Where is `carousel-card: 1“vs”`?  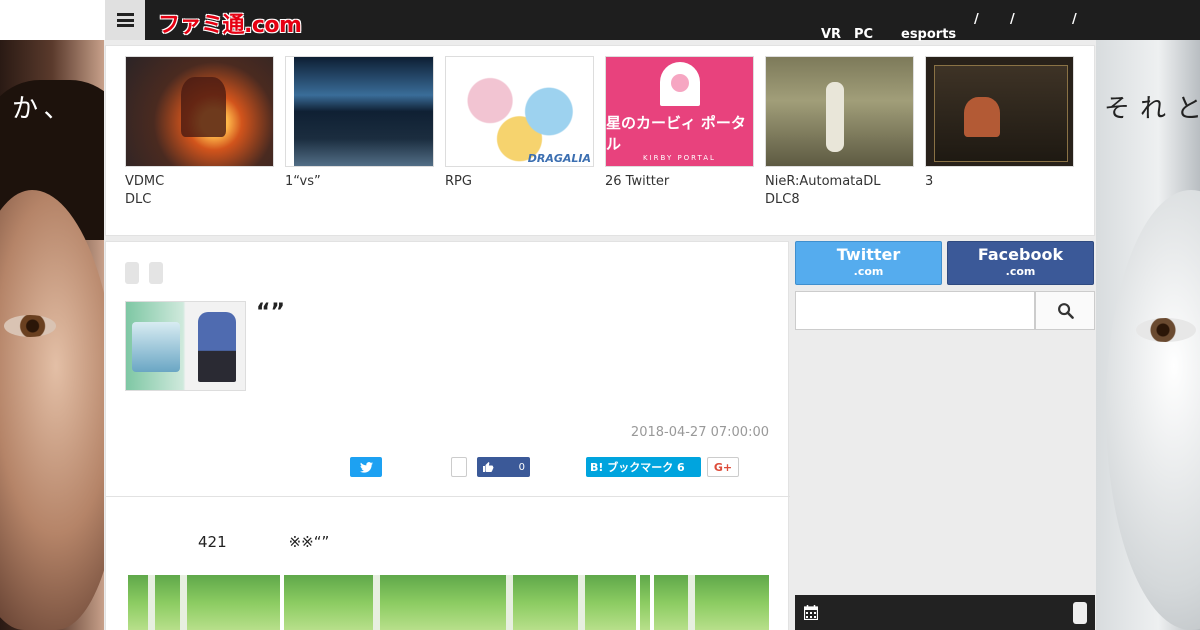 carousel-card: 1“vs” is located at coordinates (360, 123).